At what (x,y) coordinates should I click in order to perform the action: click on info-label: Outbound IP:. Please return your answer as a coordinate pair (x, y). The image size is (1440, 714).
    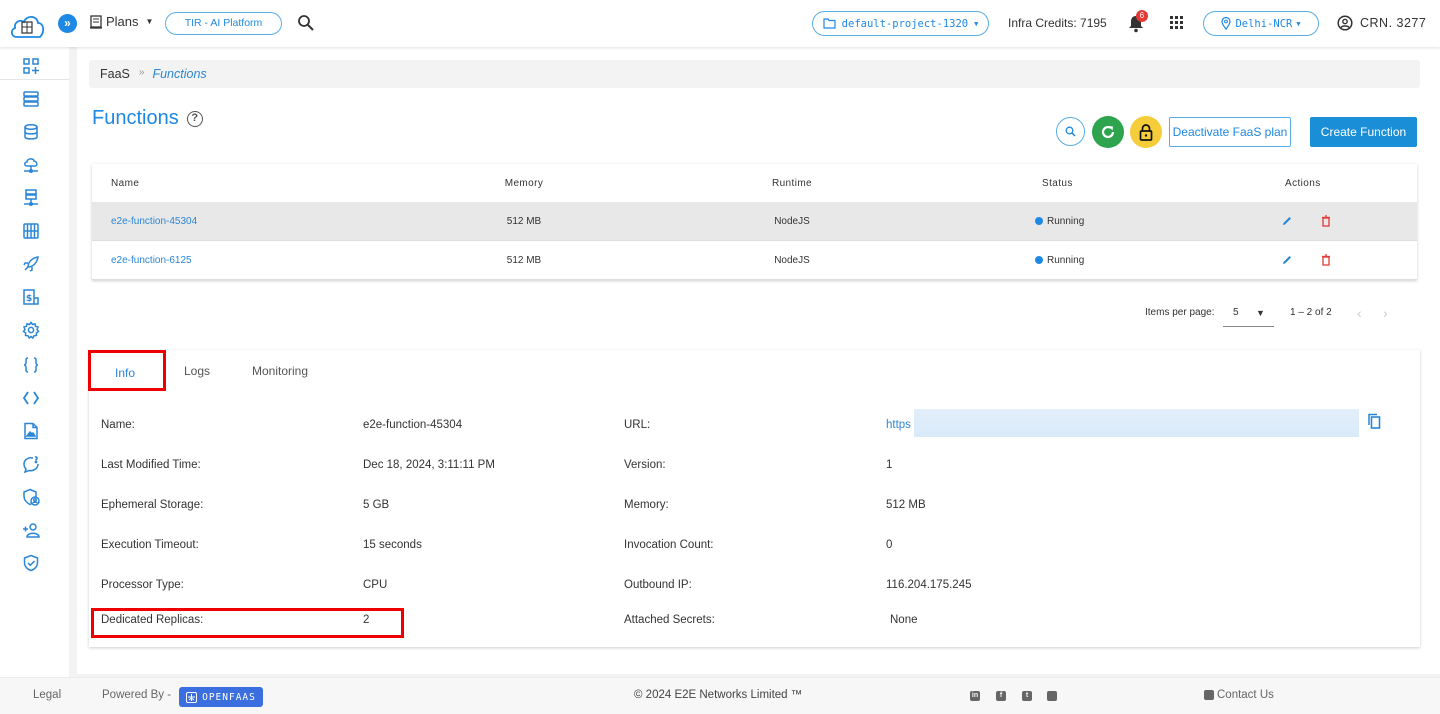
    Looking at the image, I should click on (658, 585).